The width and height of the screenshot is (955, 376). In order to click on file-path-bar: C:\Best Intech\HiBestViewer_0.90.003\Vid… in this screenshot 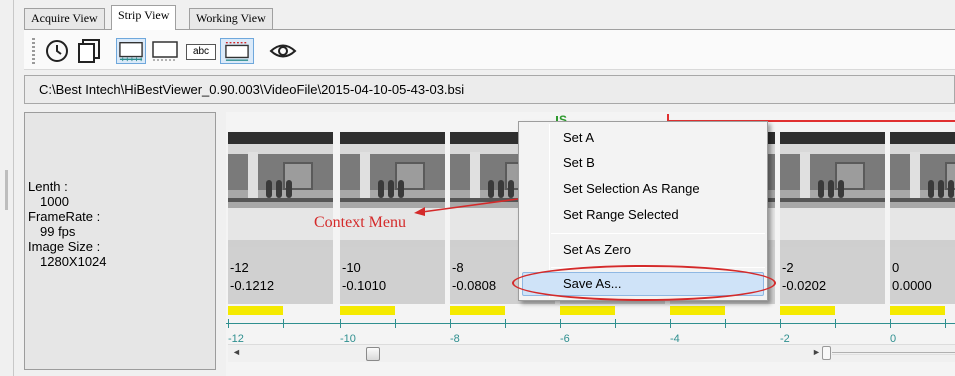, I will do `click(489, 89)`.